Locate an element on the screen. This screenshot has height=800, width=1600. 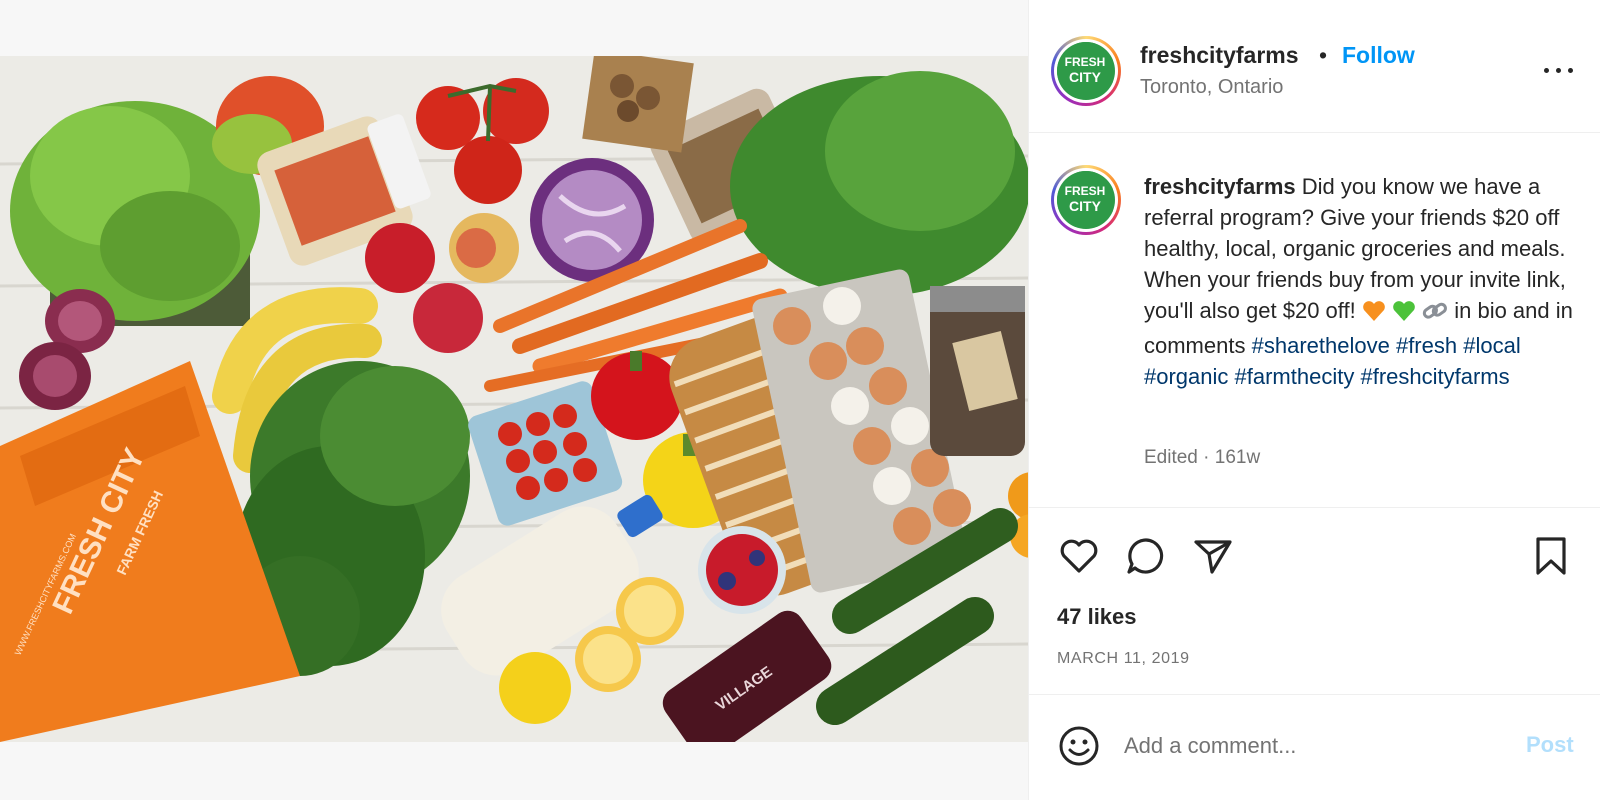
comment-icon is located at coordinates (1146, 556).